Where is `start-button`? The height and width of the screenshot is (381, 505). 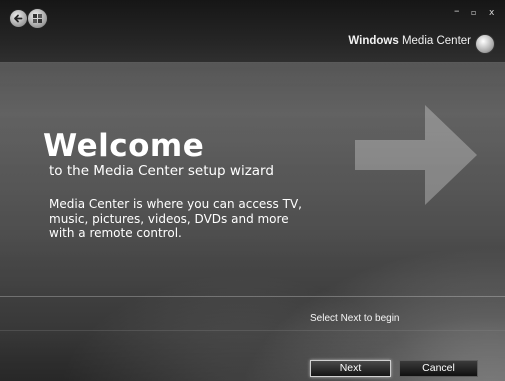
start-button is located at coordinates (37, 18).